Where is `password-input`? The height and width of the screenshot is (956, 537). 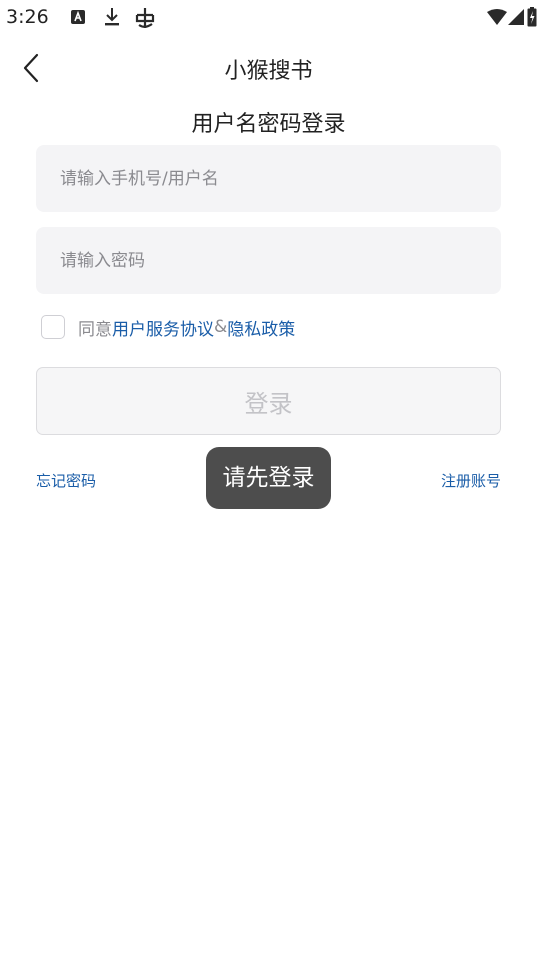 password-input is located at coordinates (268, 260).